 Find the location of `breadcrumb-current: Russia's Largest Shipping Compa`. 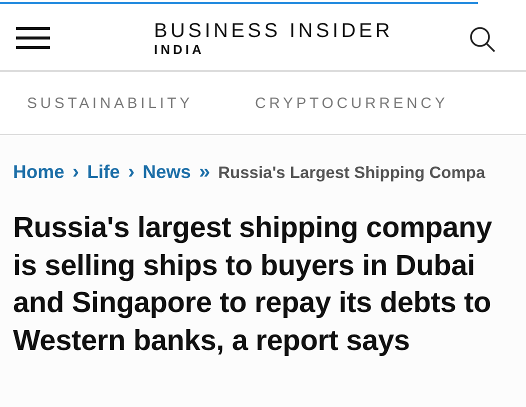

breadcrumb-current: Russia's Largest Shipping Compa is located at coordinates (352, 173).